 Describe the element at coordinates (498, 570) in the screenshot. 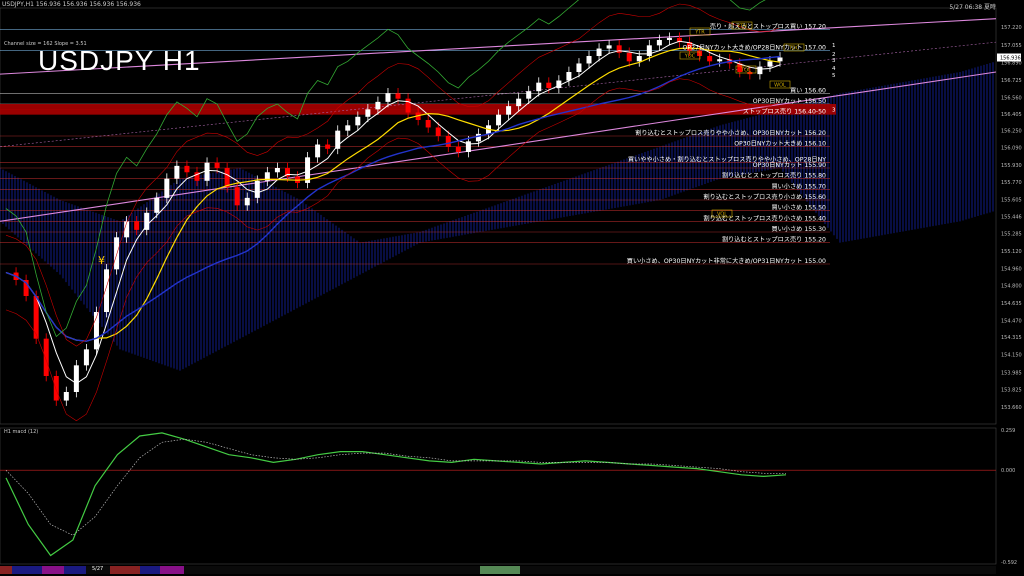

I see `timeline-bar` at that location.